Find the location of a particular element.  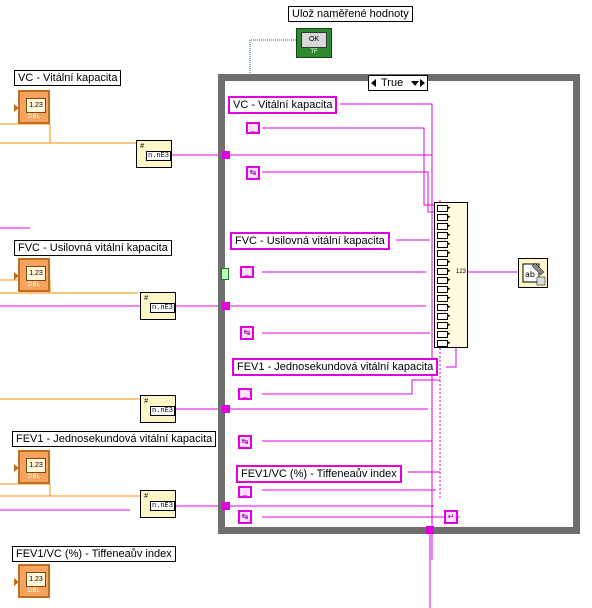

numeric-wire-tiff-drop is located at coordinates (25, 489).